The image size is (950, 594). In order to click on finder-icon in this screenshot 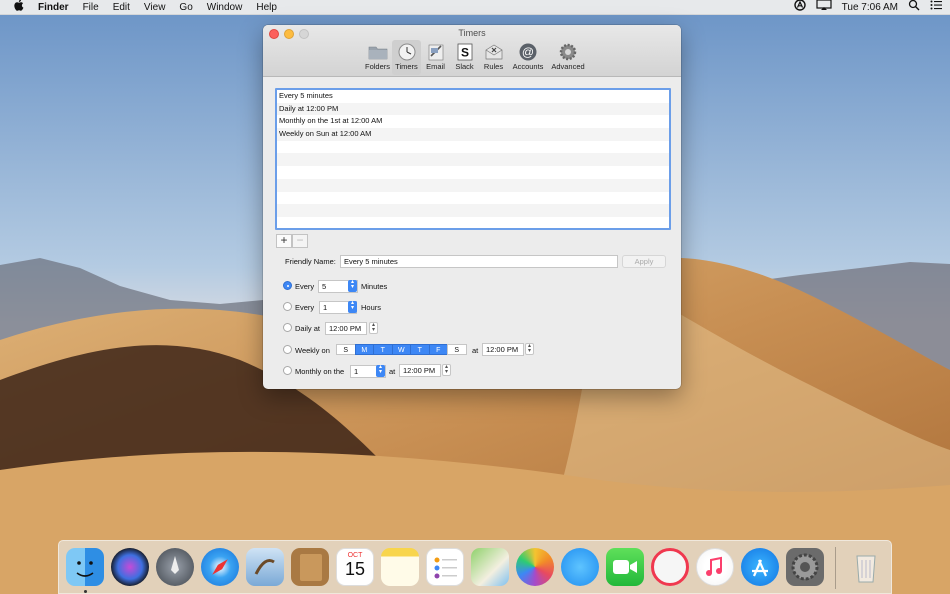, I will do `click(85, 567)`.